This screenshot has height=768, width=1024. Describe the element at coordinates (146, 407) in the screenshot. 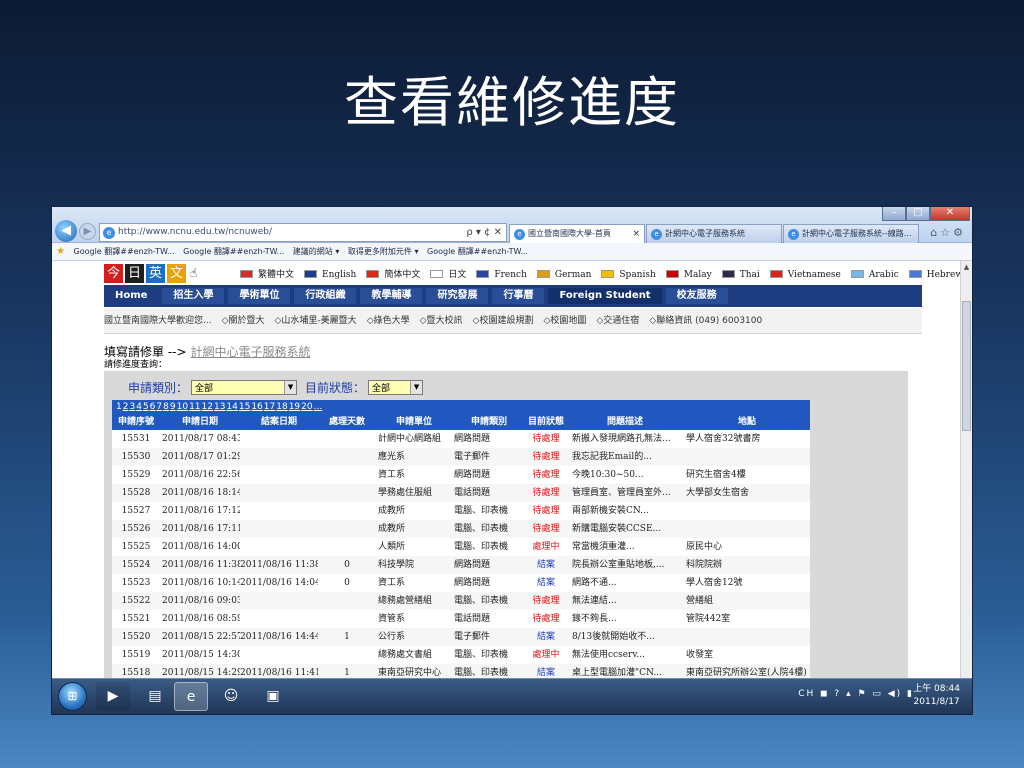

I see `page-link: 5` at that location.